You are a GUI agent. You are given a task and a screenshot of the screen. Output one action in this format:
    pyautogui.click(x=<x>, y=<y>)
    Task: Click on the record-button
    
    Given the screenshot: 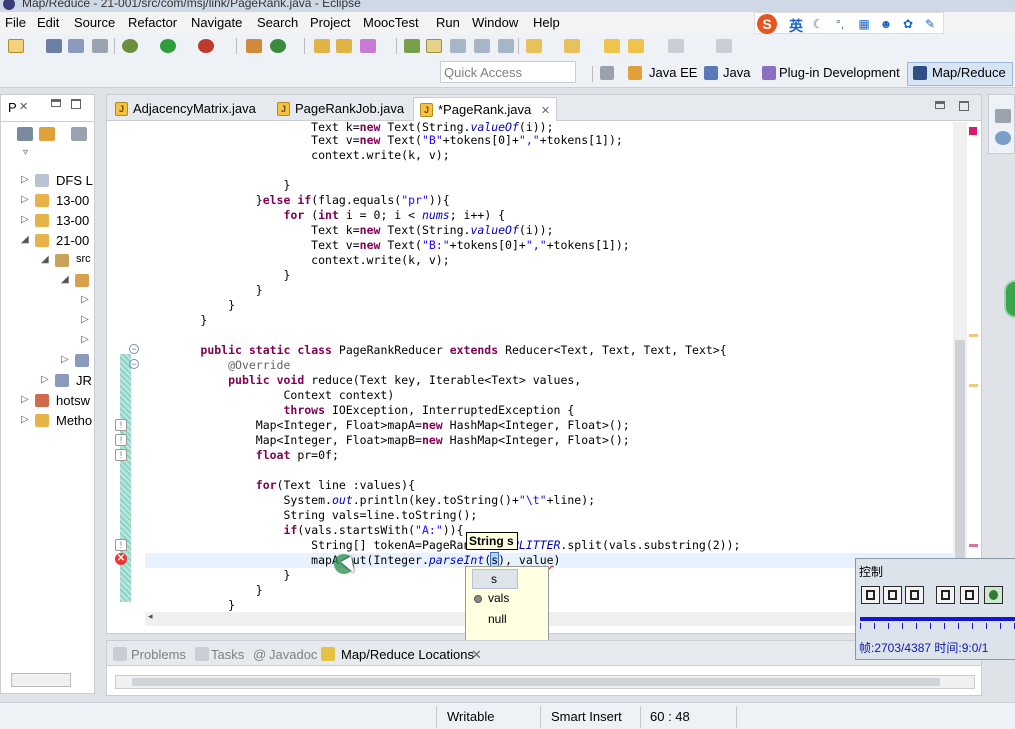 What is the action you would take?
    pyautogui.click(x=993, y=595)
    